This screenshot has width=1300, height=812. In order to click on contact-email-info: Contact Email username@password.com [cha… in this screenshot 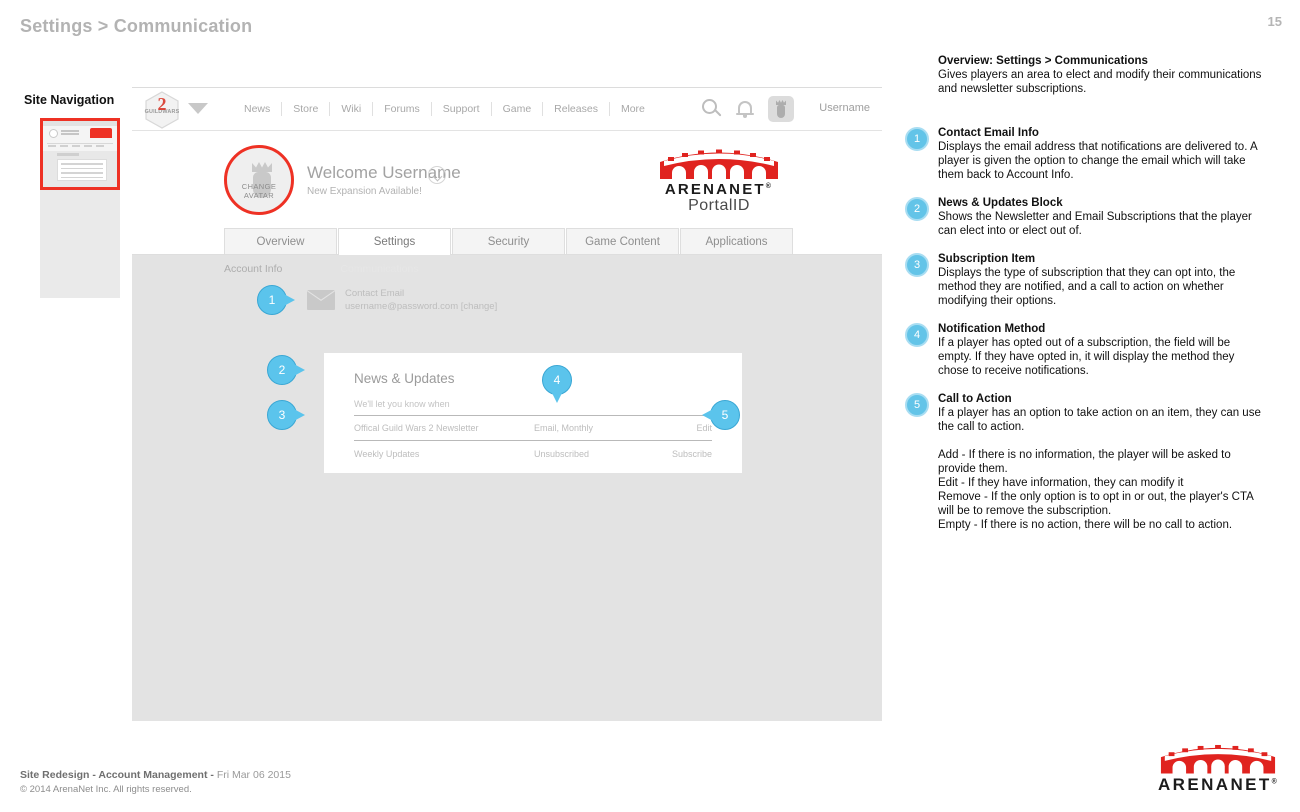, I will do `click(402, 300)`.